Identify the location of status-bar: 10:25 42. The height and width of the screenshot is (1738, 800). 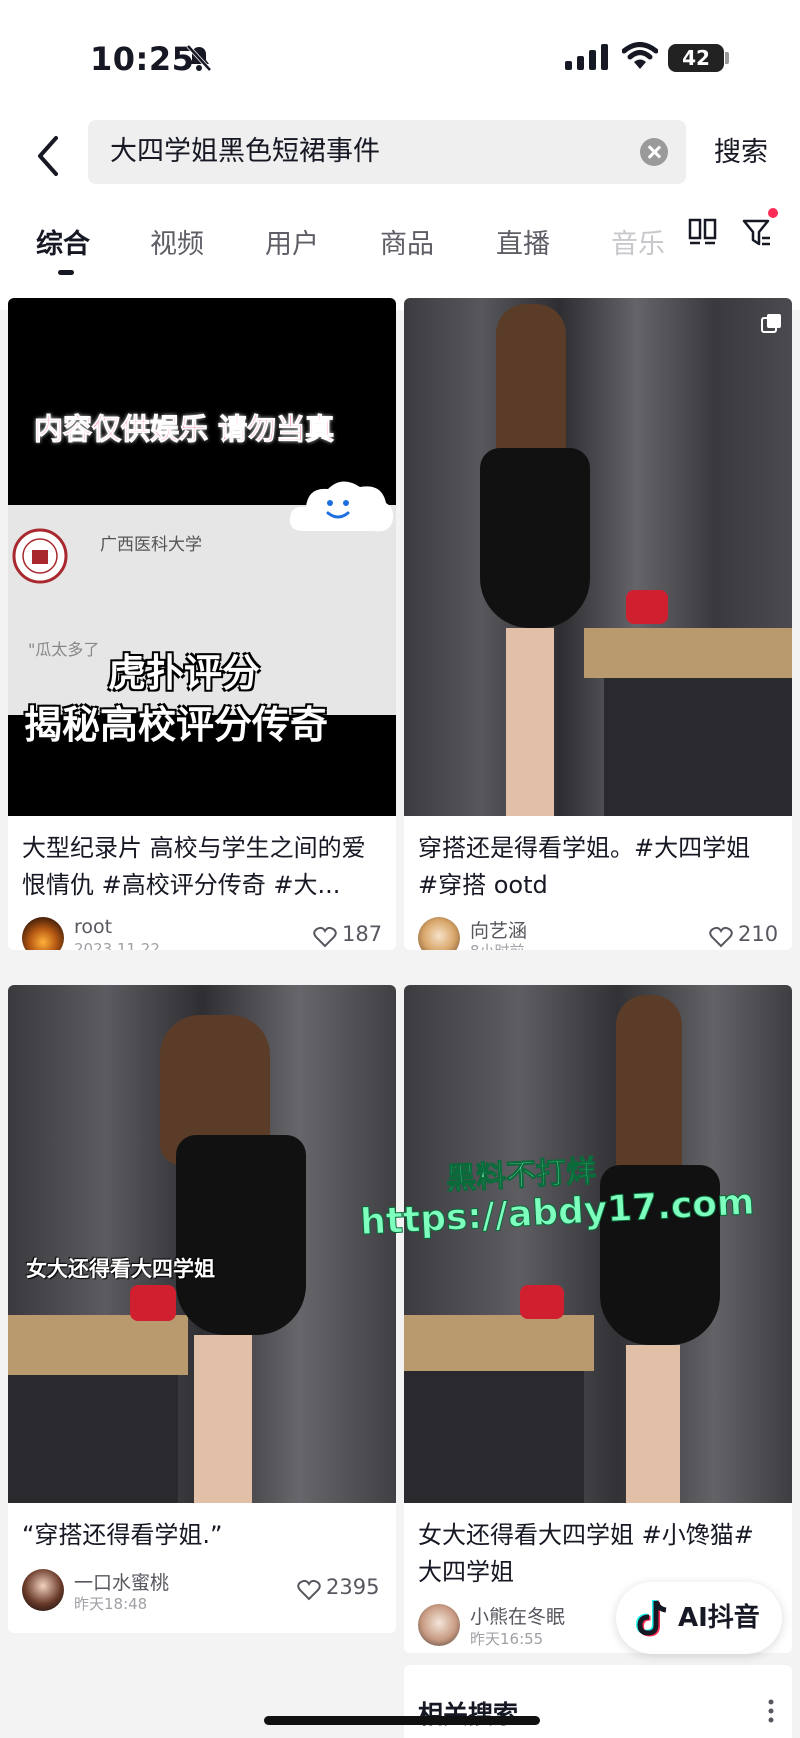
(400, 55).